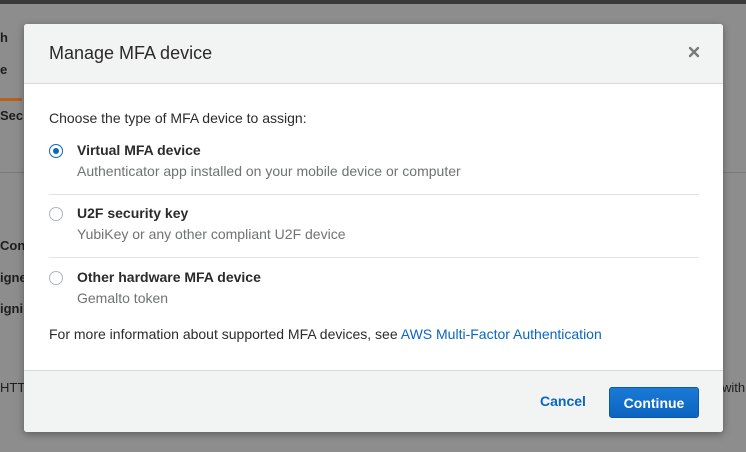  What do you see at coordinates (12, 115) in the screenshot?
I see `background-text: Sec` at bounding box center [12, 115].